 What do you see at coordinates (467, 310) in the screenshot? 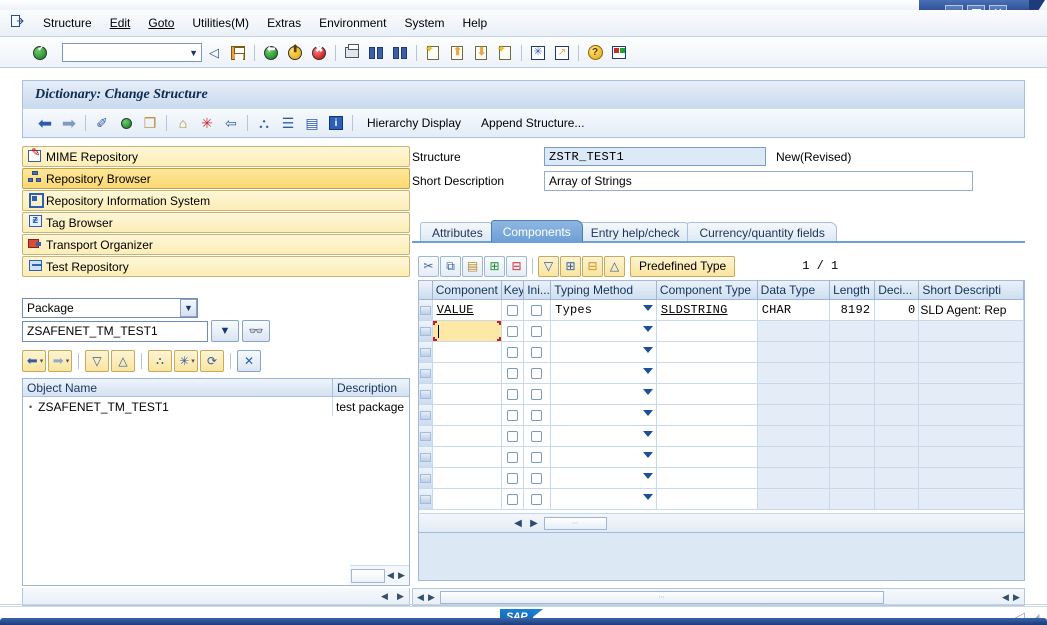
I see `cell-component: VALUE` at bounding box center [467, 310].